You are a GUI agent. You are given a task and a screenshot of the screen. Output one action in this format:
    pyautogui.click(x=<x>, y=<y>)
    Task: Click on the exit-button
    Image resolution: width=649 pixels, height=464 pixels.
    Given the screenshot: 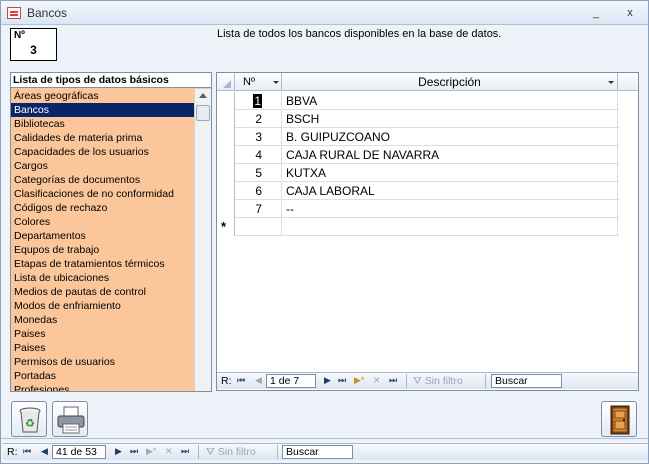 What is the action you would take?
    pyautogui.click(x=619, y=419)
    